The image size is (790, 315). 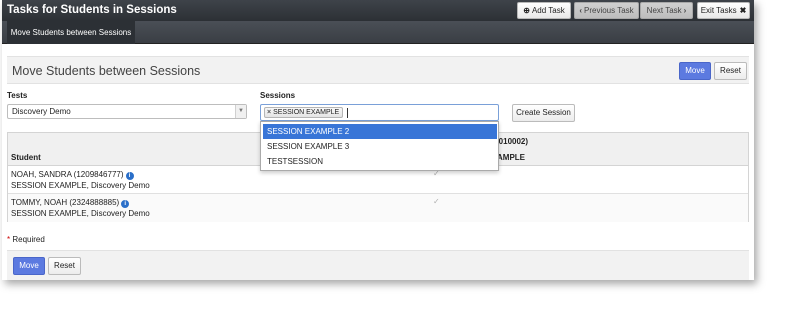 What do you see at coordinates (436, 201) in the screenshot?
I see `checkmark-icon: ✓` at bounding box center [436, 201].